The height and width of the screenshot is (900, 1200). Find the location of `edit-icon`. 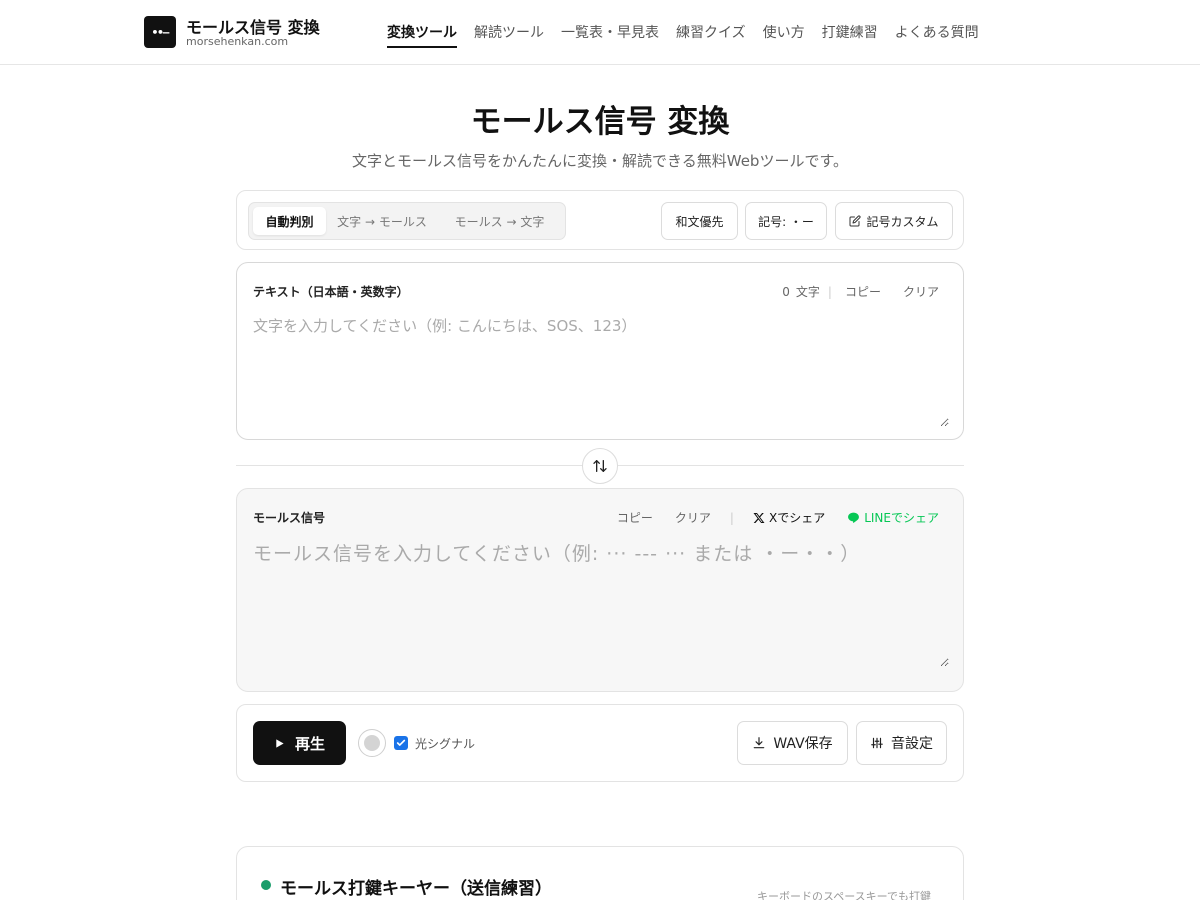

edit-icon is located at coordinates (855, 221).